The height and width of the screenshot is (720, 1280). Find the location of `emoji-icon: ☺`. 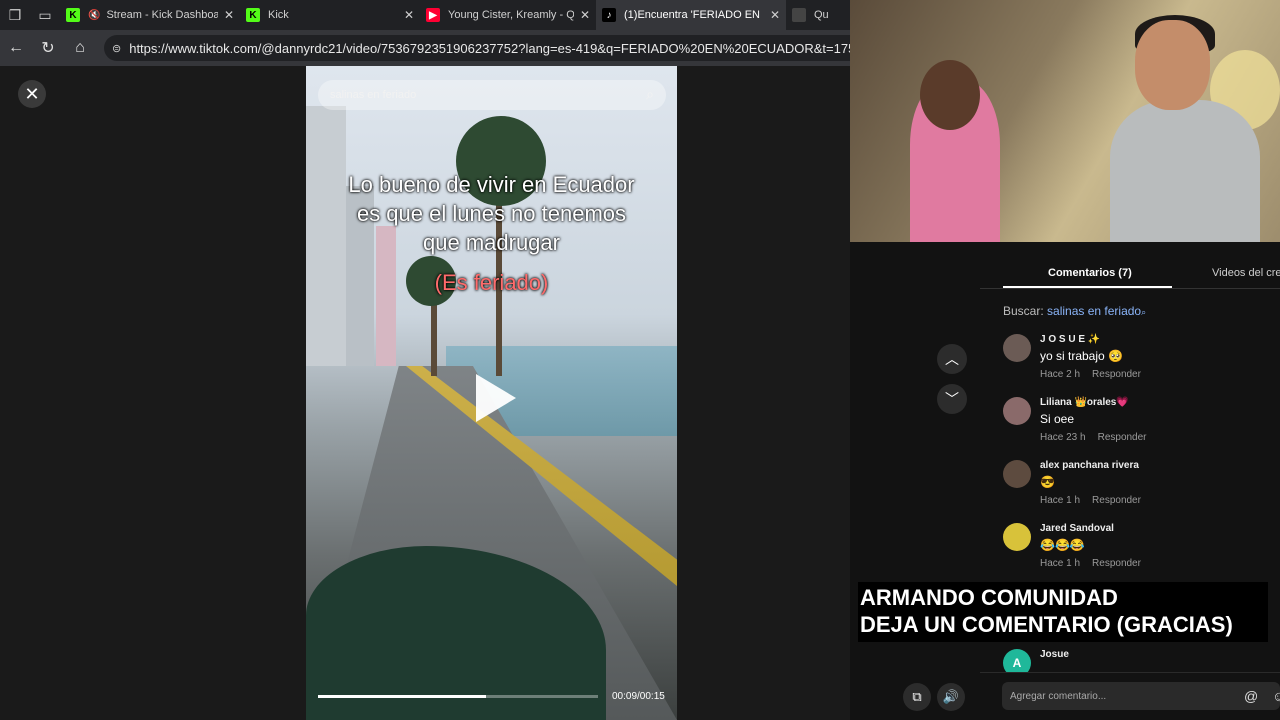

emoji-icon: ☺ is located at coordinates (1276, 696).